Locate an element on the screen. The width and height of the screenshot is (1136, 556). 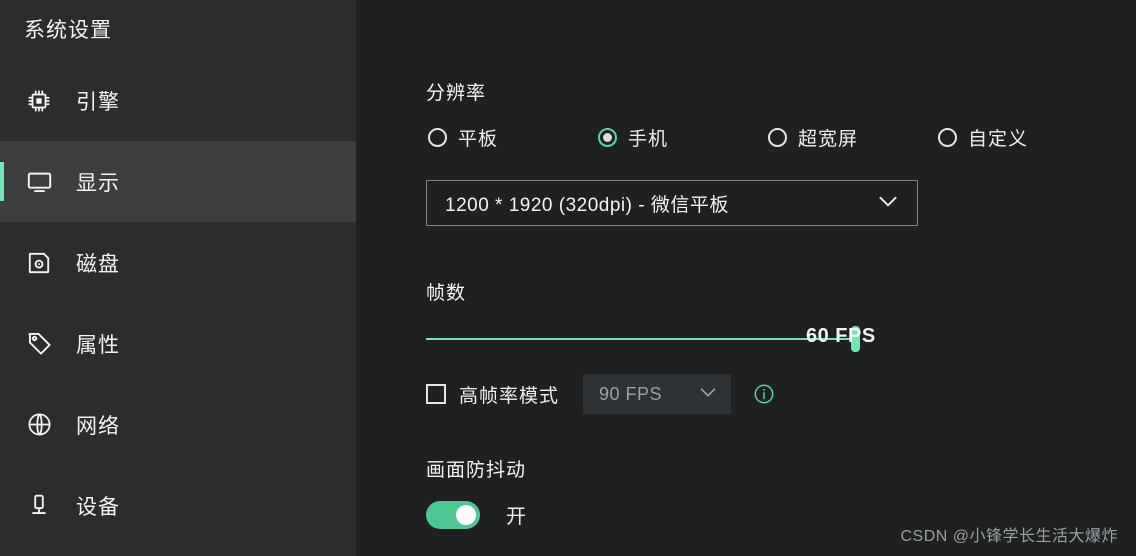
high-fps-mode-checkbox is located at coordinates (436, 394).